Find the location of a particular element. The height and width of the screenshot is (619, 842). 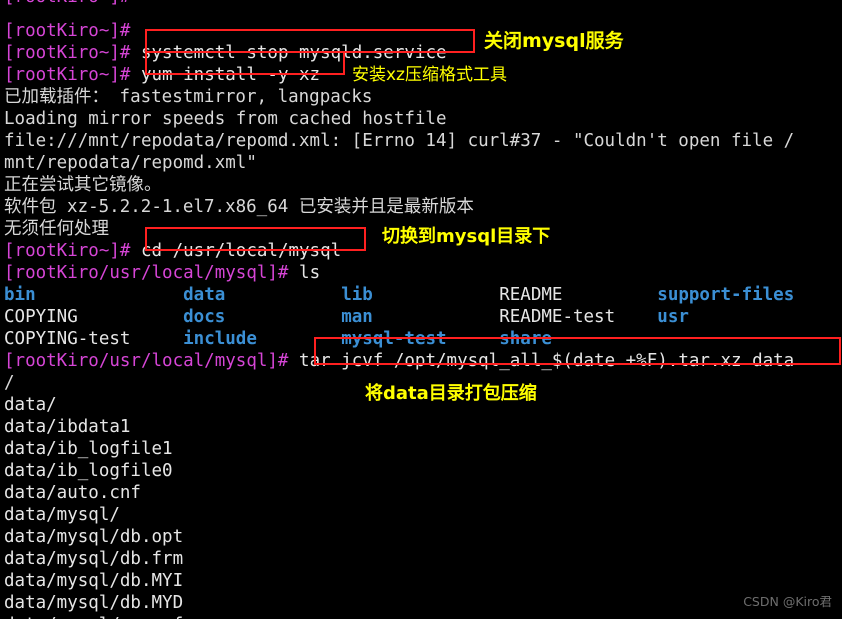

tar-output-line: data/mysql/db.MYD is located at coordinates (94, 603).